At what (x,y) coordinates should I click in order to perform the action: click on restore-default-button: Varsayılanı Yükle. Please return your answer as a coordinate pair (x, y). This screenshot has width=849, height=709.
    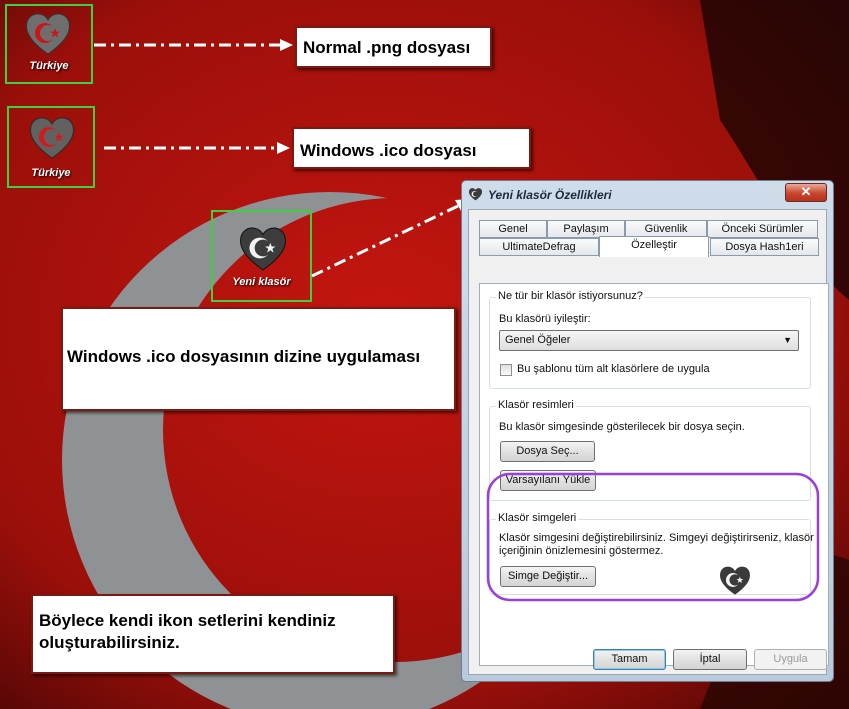
    Looking at the image, I should click on (548, 480).